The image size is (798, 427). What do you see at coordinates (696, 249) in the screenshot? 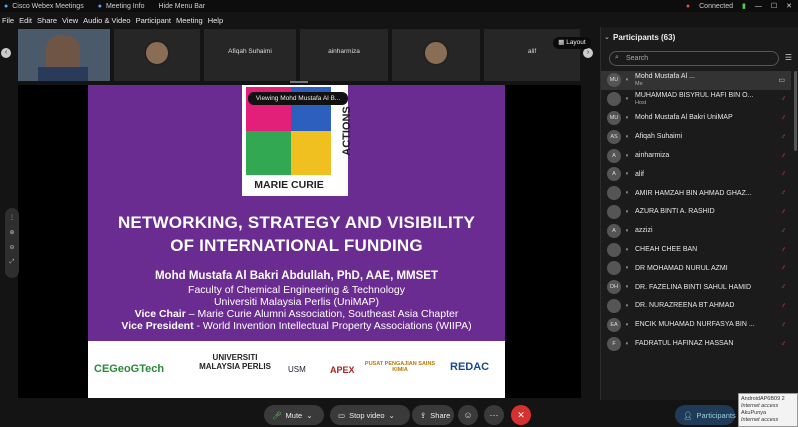
I see `participant-row: ◖ CHEAH CHEE BAN ⍻` at bounding box center [696, 249].